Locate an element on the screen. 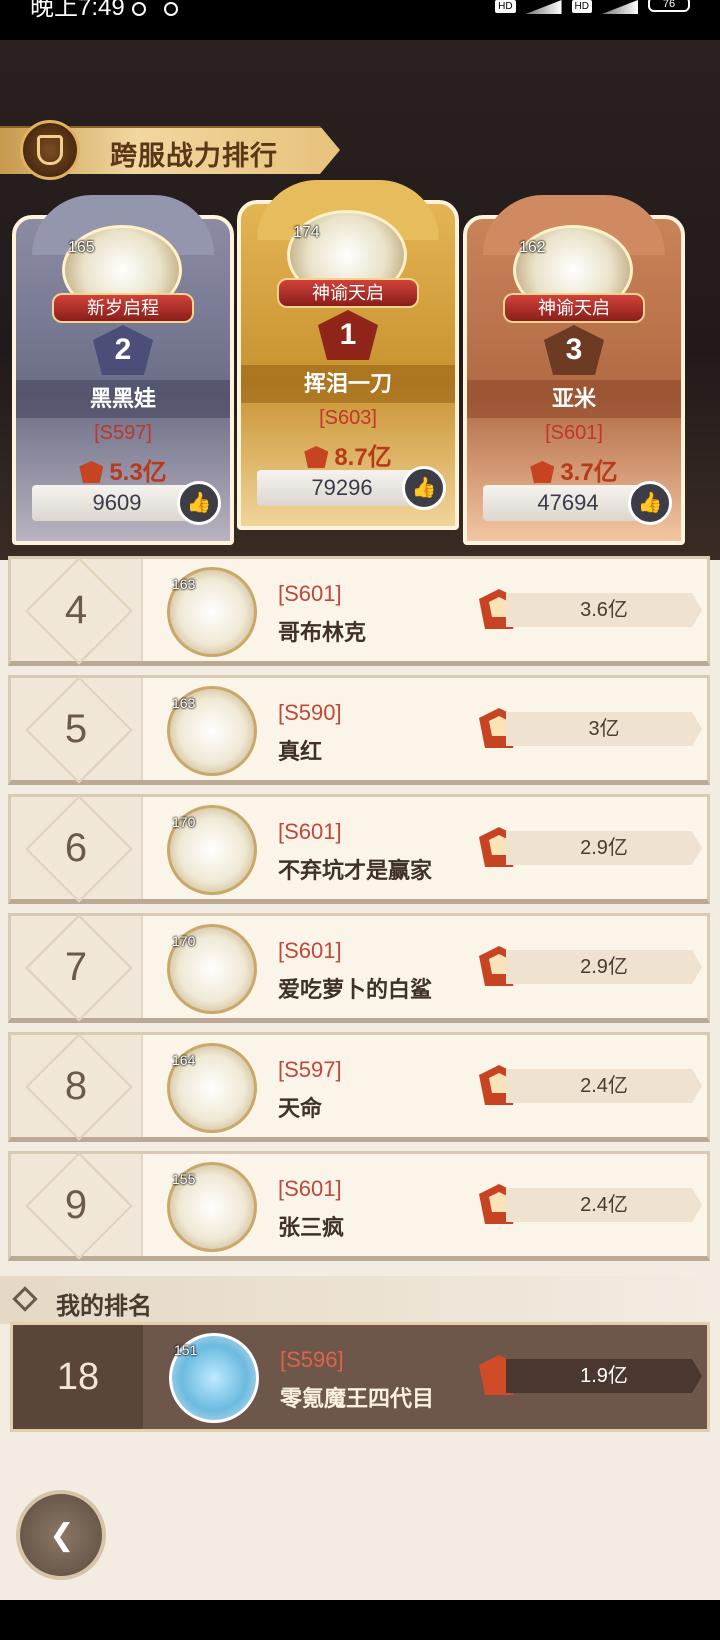 Image resolution: width=720 pixels, height=1640 pixels. podium-rank-2: 165 新岁启程 2 黑黑娃 [S597] 5.3亿 9609 👍 is located at coordinates (123, 372).